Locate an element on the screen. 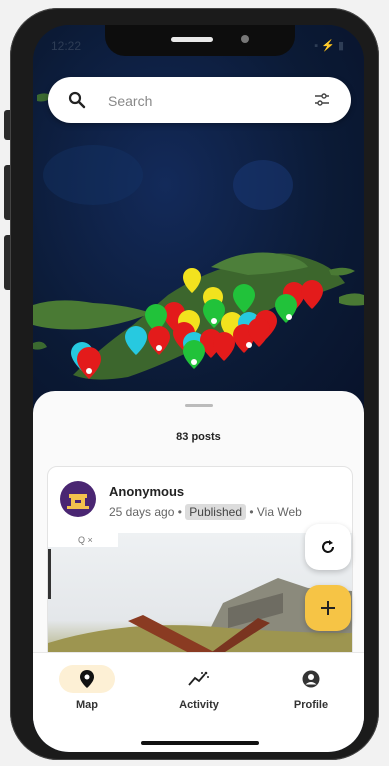 This screenshot has height=766, width=389. nav-item-profile: Profile is located at coordinates (311, 688).